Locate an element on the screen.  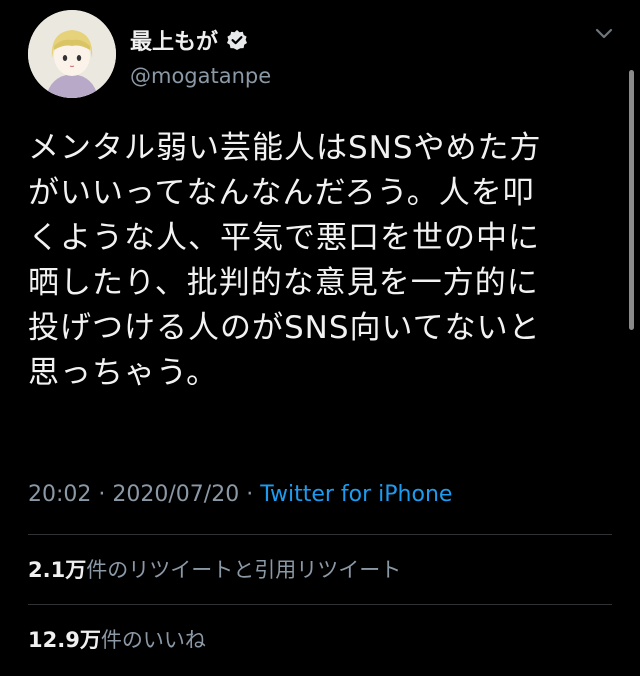
avatar is located at coordinates (72, 54).